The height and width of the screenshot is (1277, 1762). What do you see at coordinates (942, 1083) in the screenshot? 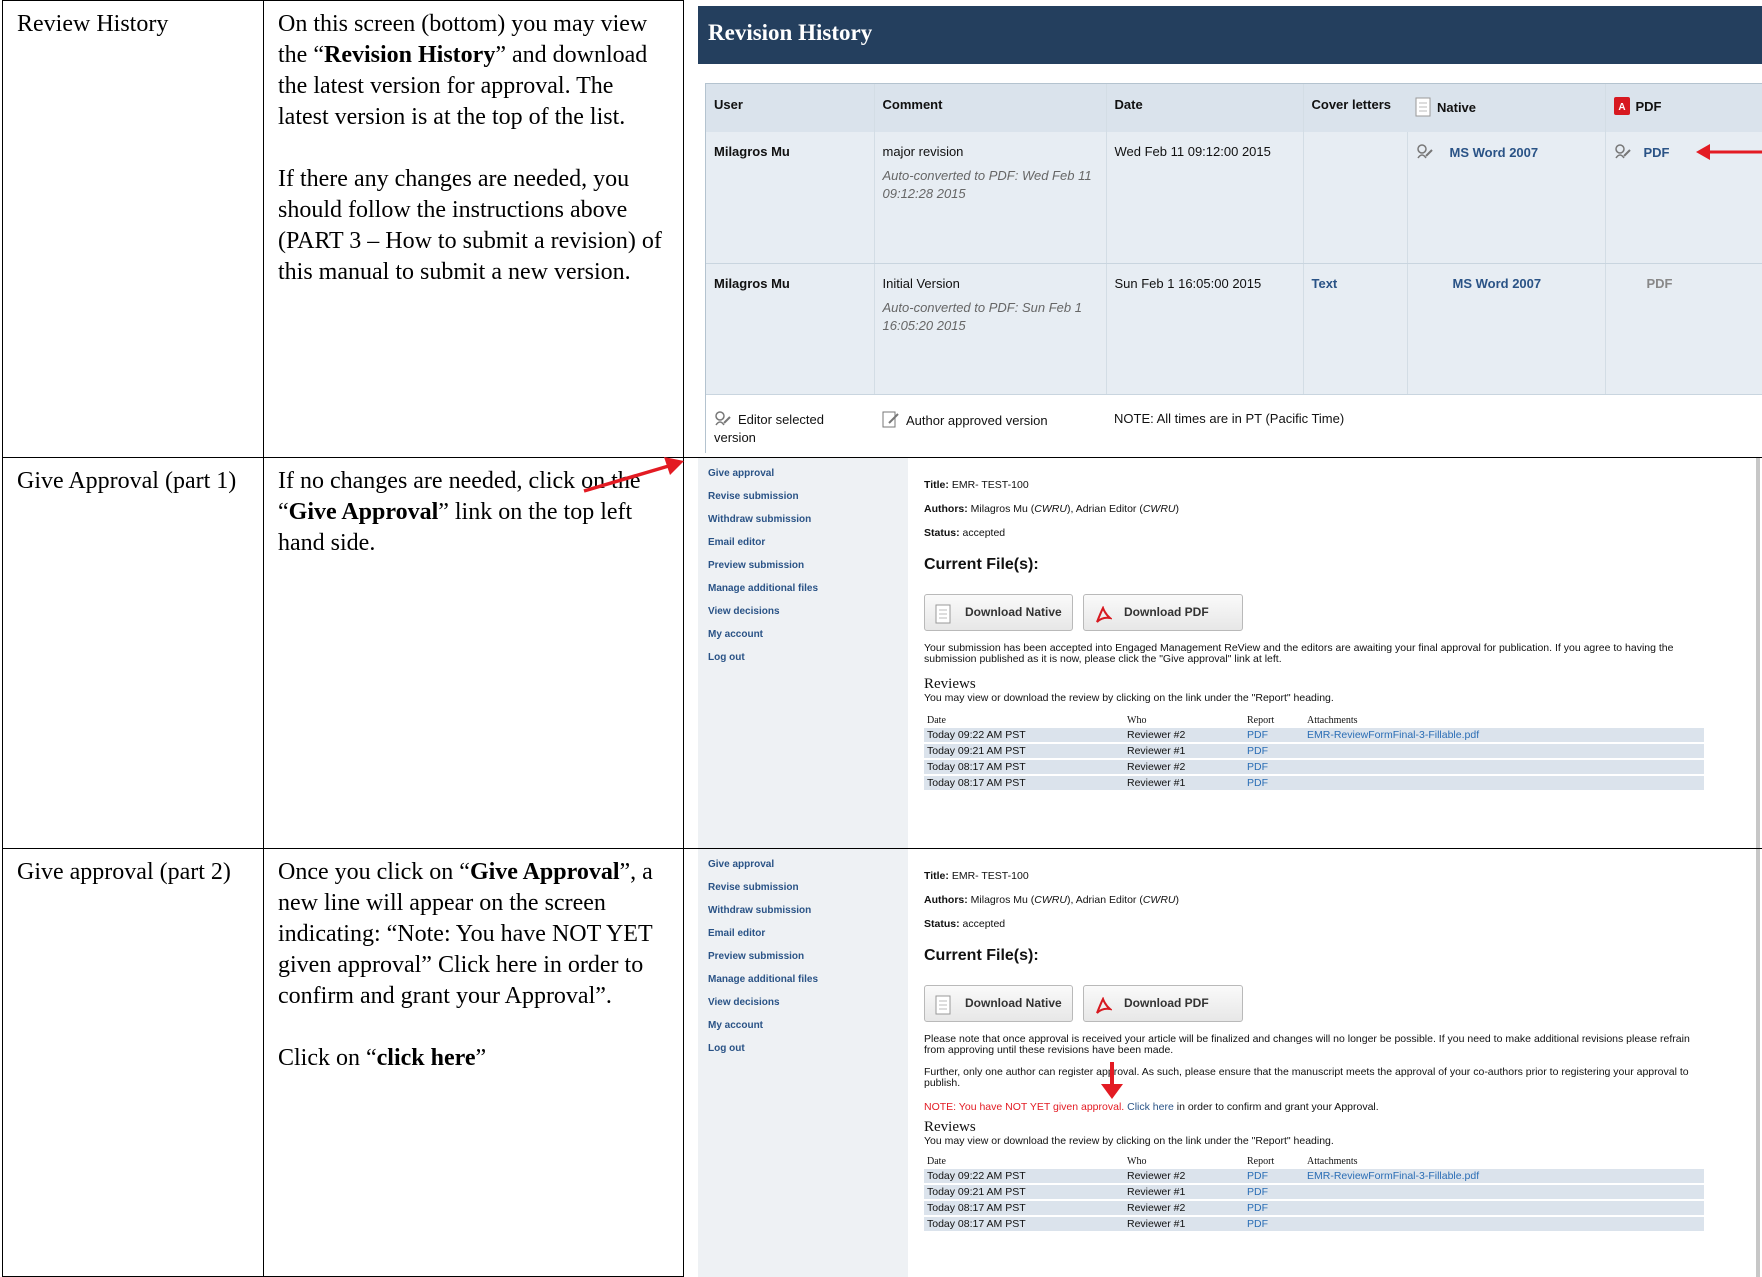
I see `coauthor-msg: publish.` at bounding box center [942, 1083].